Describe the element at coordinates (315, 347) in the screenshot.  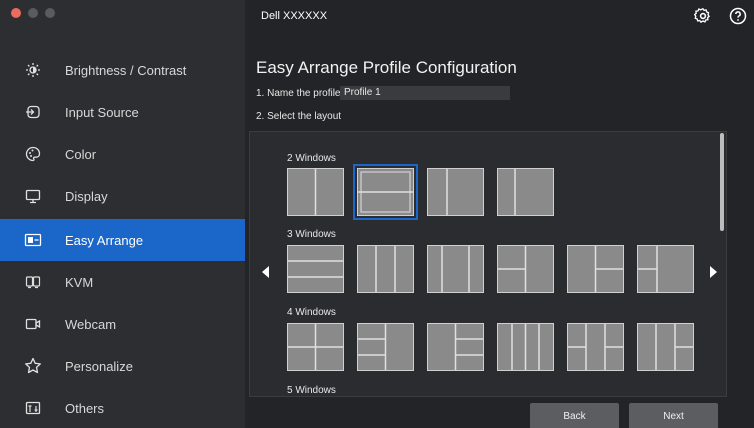
I see `layout-tile-4-grid` at that location.